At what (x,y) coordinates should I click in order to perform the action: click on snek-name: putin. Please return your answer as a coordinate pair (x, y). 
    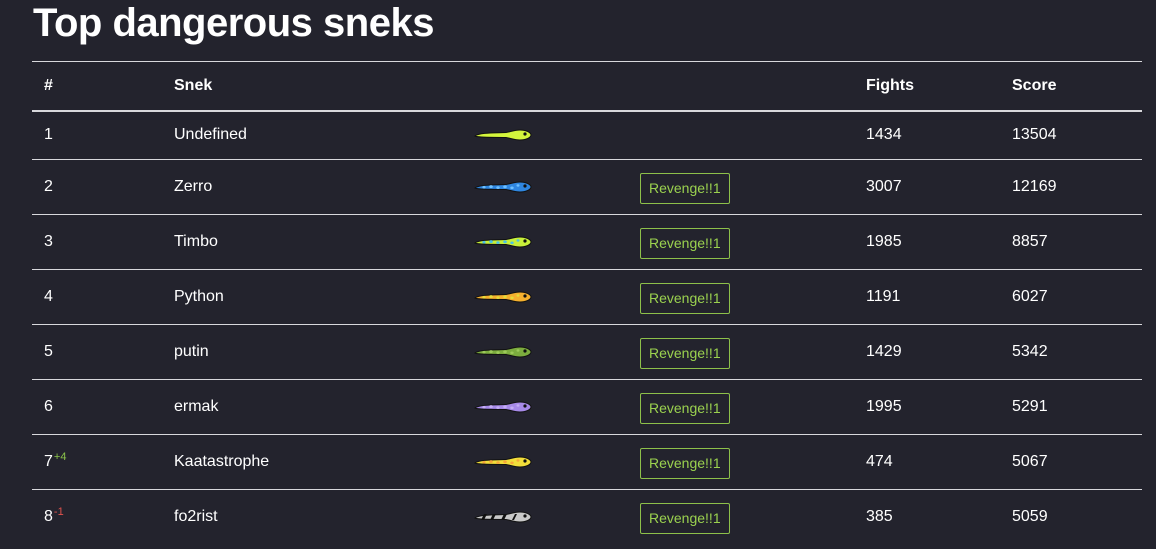
    Looking at the image, I should click on (191, 351).